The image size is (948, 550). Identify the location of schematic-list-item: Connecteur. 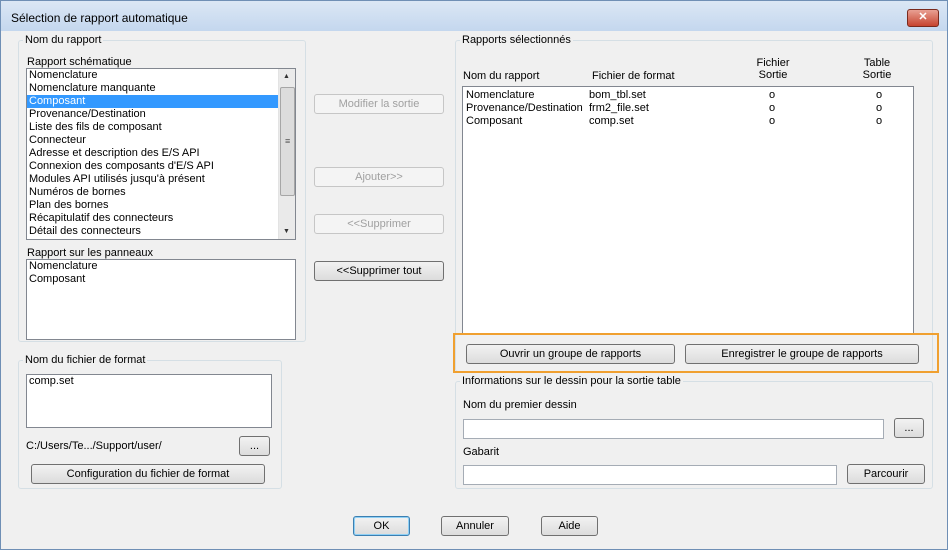
(152, 140).